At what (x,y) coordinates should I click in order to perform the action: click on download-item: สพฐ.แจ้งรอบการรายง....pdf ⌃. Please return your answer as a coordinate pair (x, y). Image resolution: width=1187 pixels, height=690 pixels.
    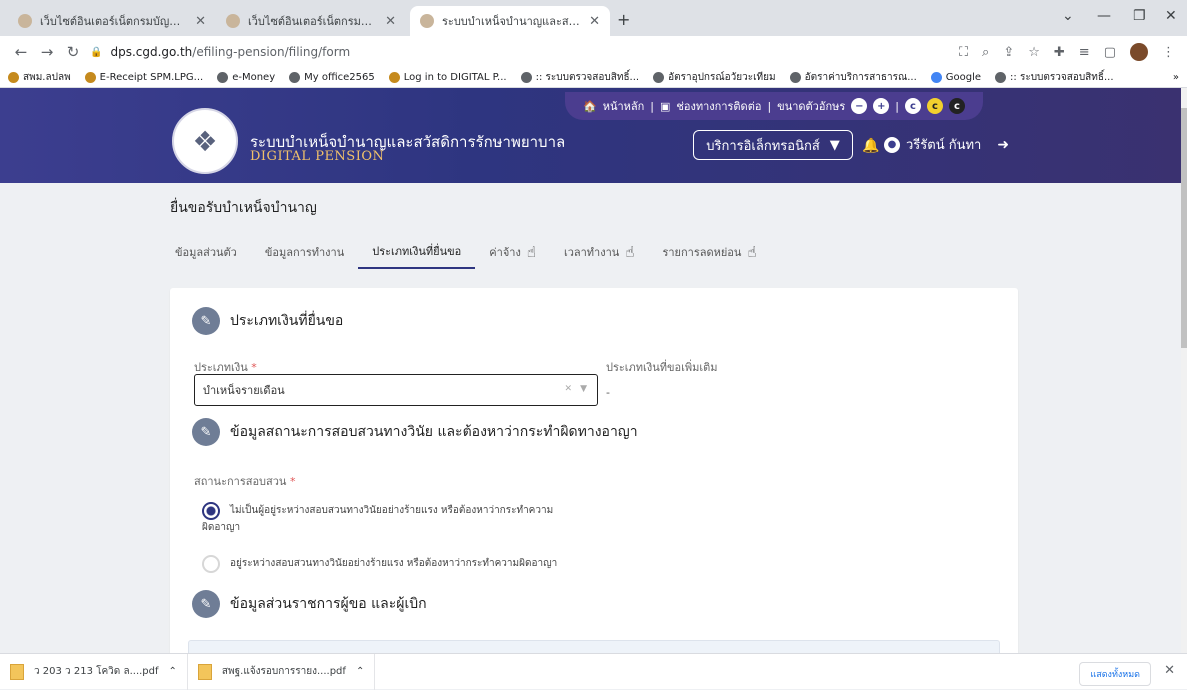
    Looking at the image, I should click on (282, 671).